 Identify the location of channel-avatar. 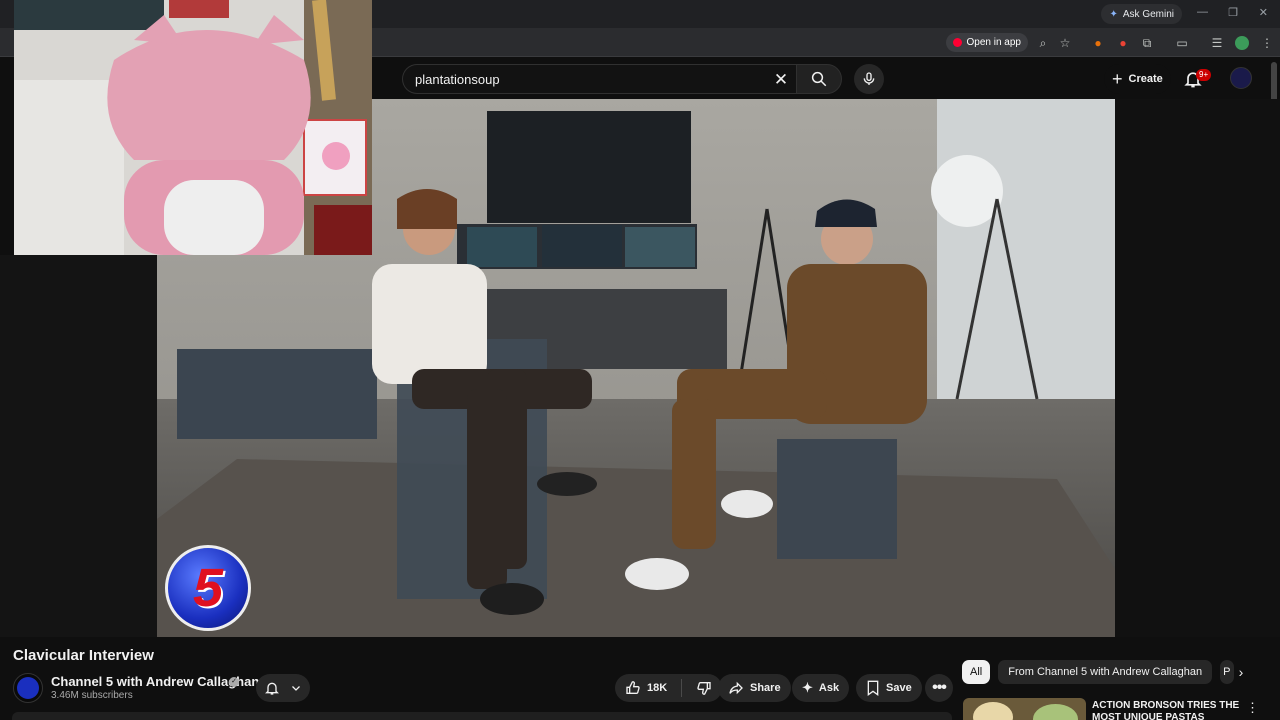
(28, 688).